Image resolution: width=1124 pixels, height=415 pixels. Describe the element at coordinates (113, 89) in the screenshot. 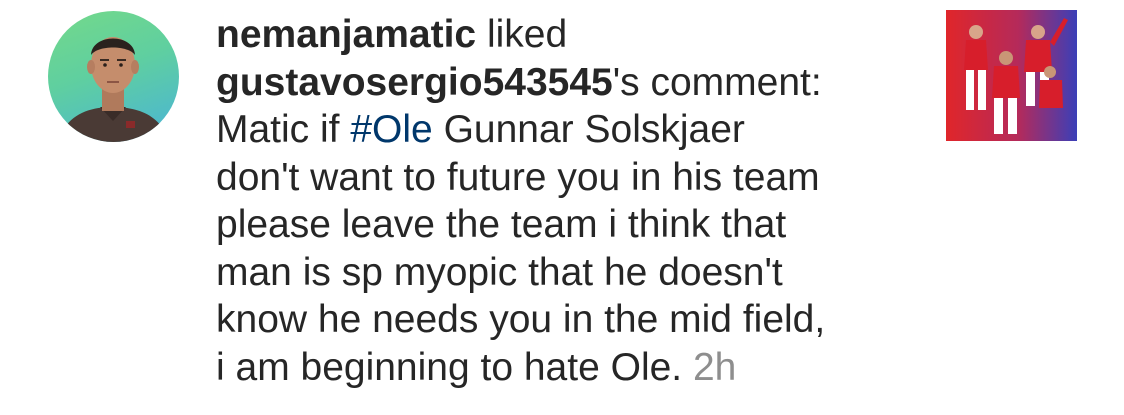

I see `avatar-photo` at that location.